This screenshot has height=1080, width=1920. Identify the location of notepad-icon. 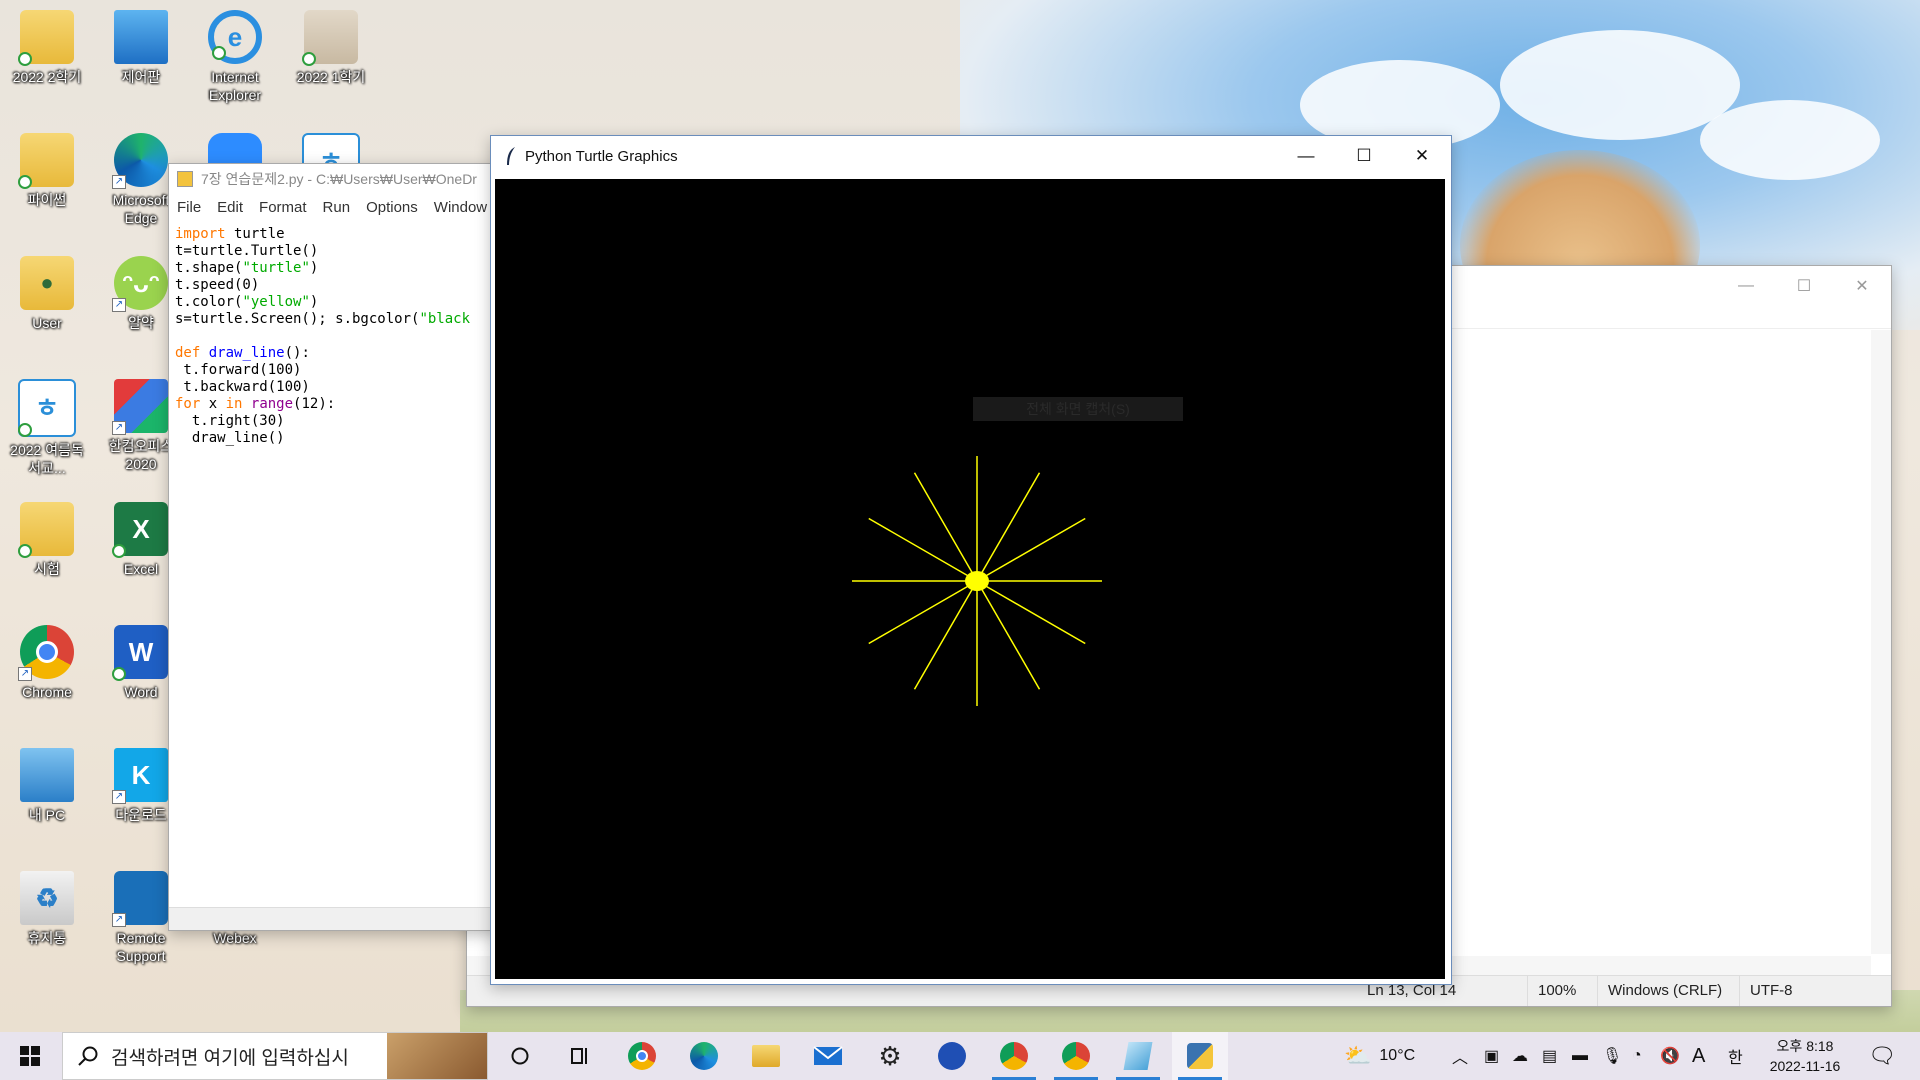
(1138, 1056).